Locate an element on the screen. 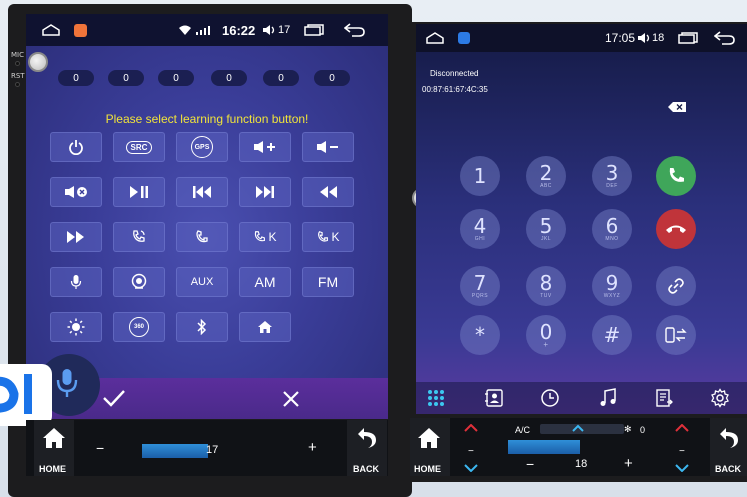  power-button is located at coordinates (76, 147).